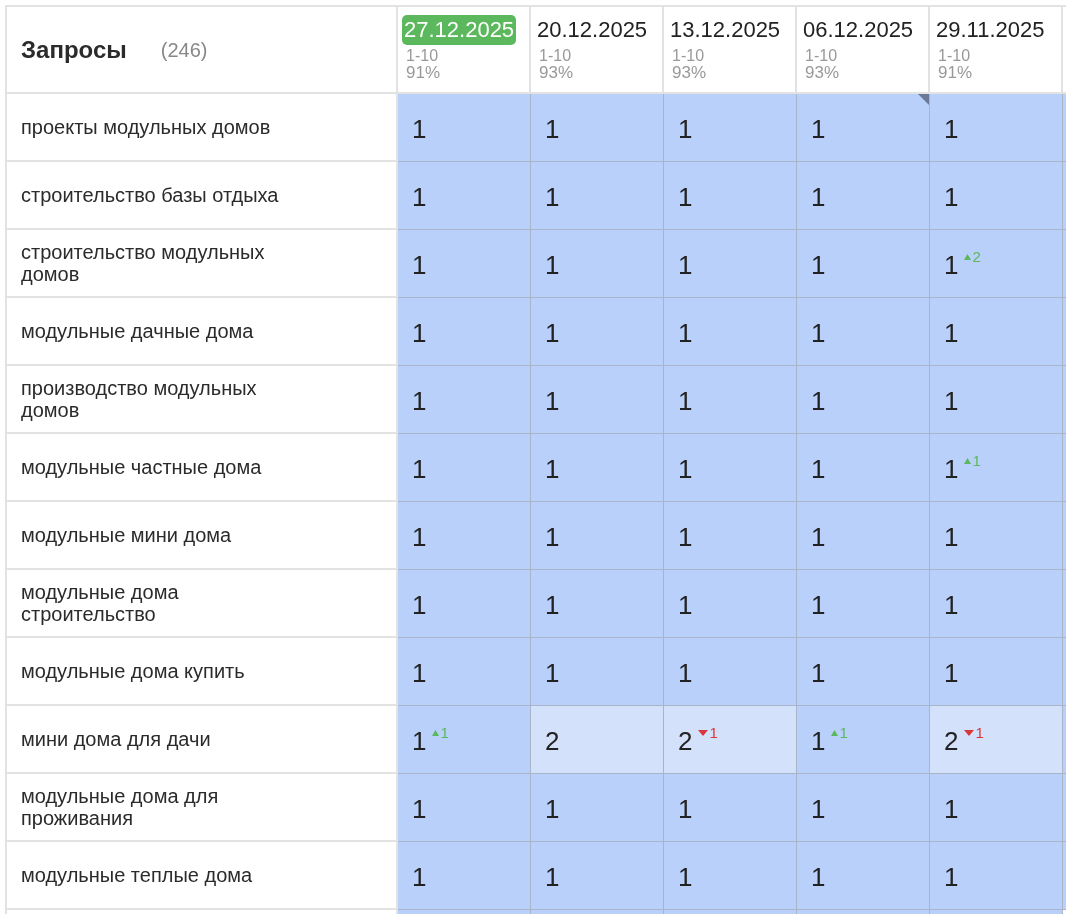 This screenshot has height=914, width=1066. What do you see at coordinates (725, 30) in the screenshot?
I see `date-header: 13.12.2025` at bounding box center [725, 30].